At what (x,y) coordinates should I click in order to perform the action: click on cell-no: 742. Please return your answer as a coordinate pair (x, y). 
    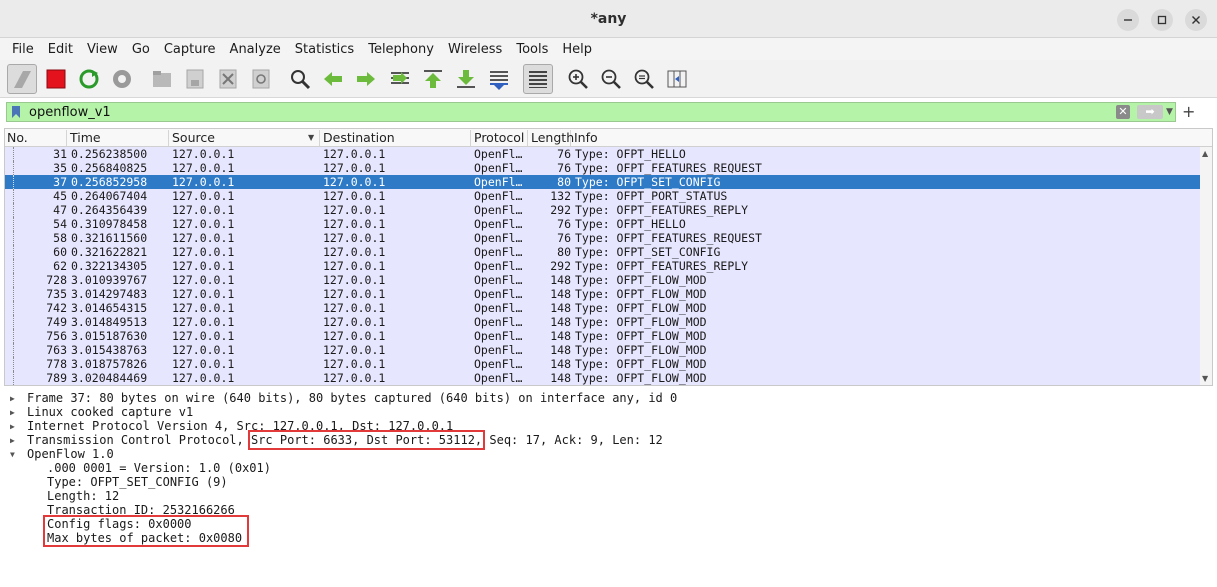
    Looking at the image, I should click on (56, 308).